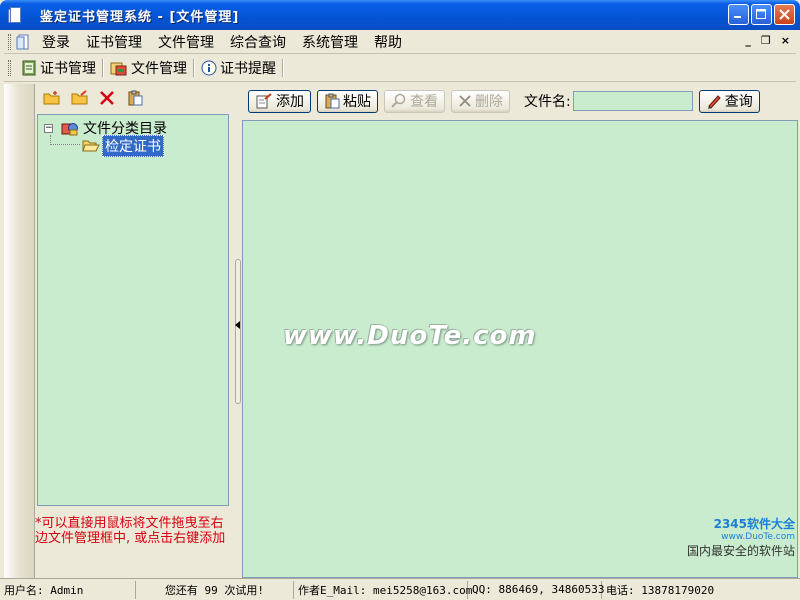 This screenshot has width=800, height=600. What do you see at coordinates (133, 146) in the screenshot?
I see `tree-item-label: 检定证书` at bounding box center [133, 146].